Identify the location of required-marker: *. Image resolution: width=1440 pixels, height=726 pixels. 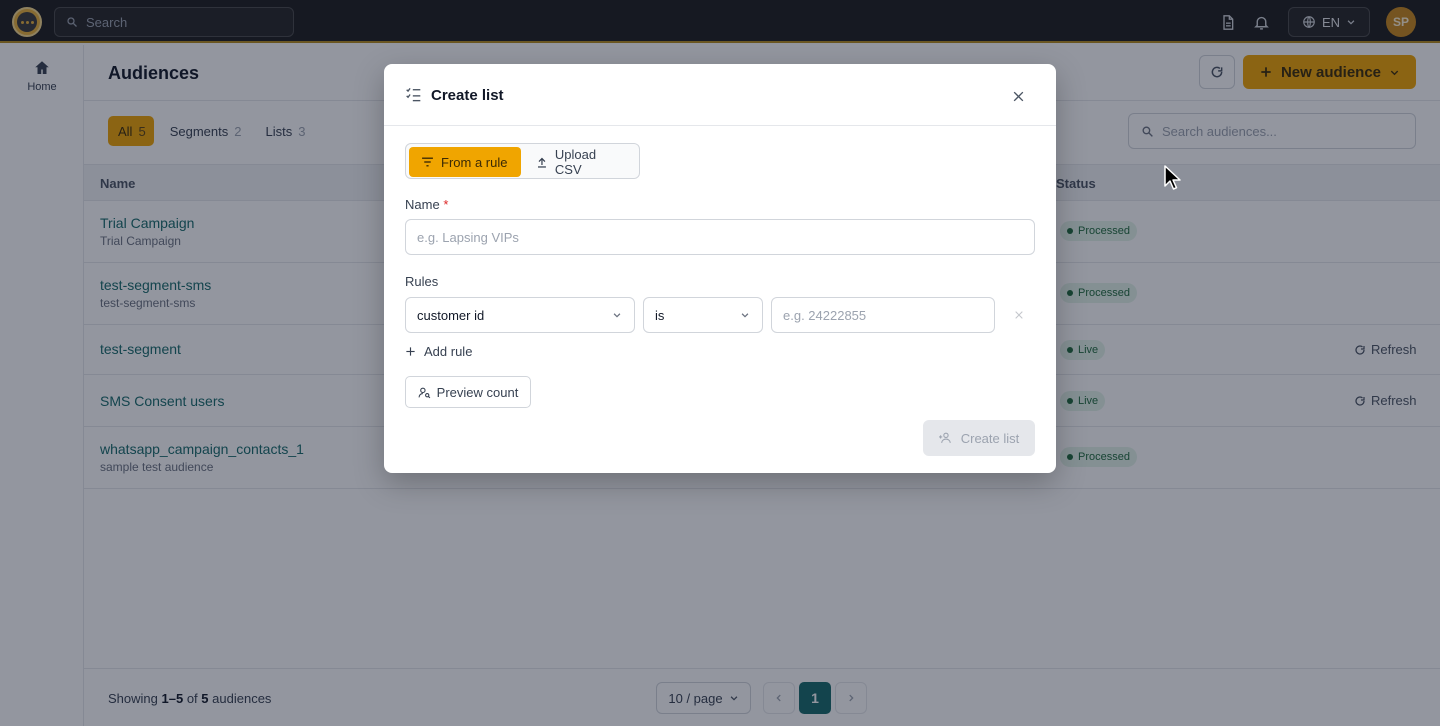
(446, 204).